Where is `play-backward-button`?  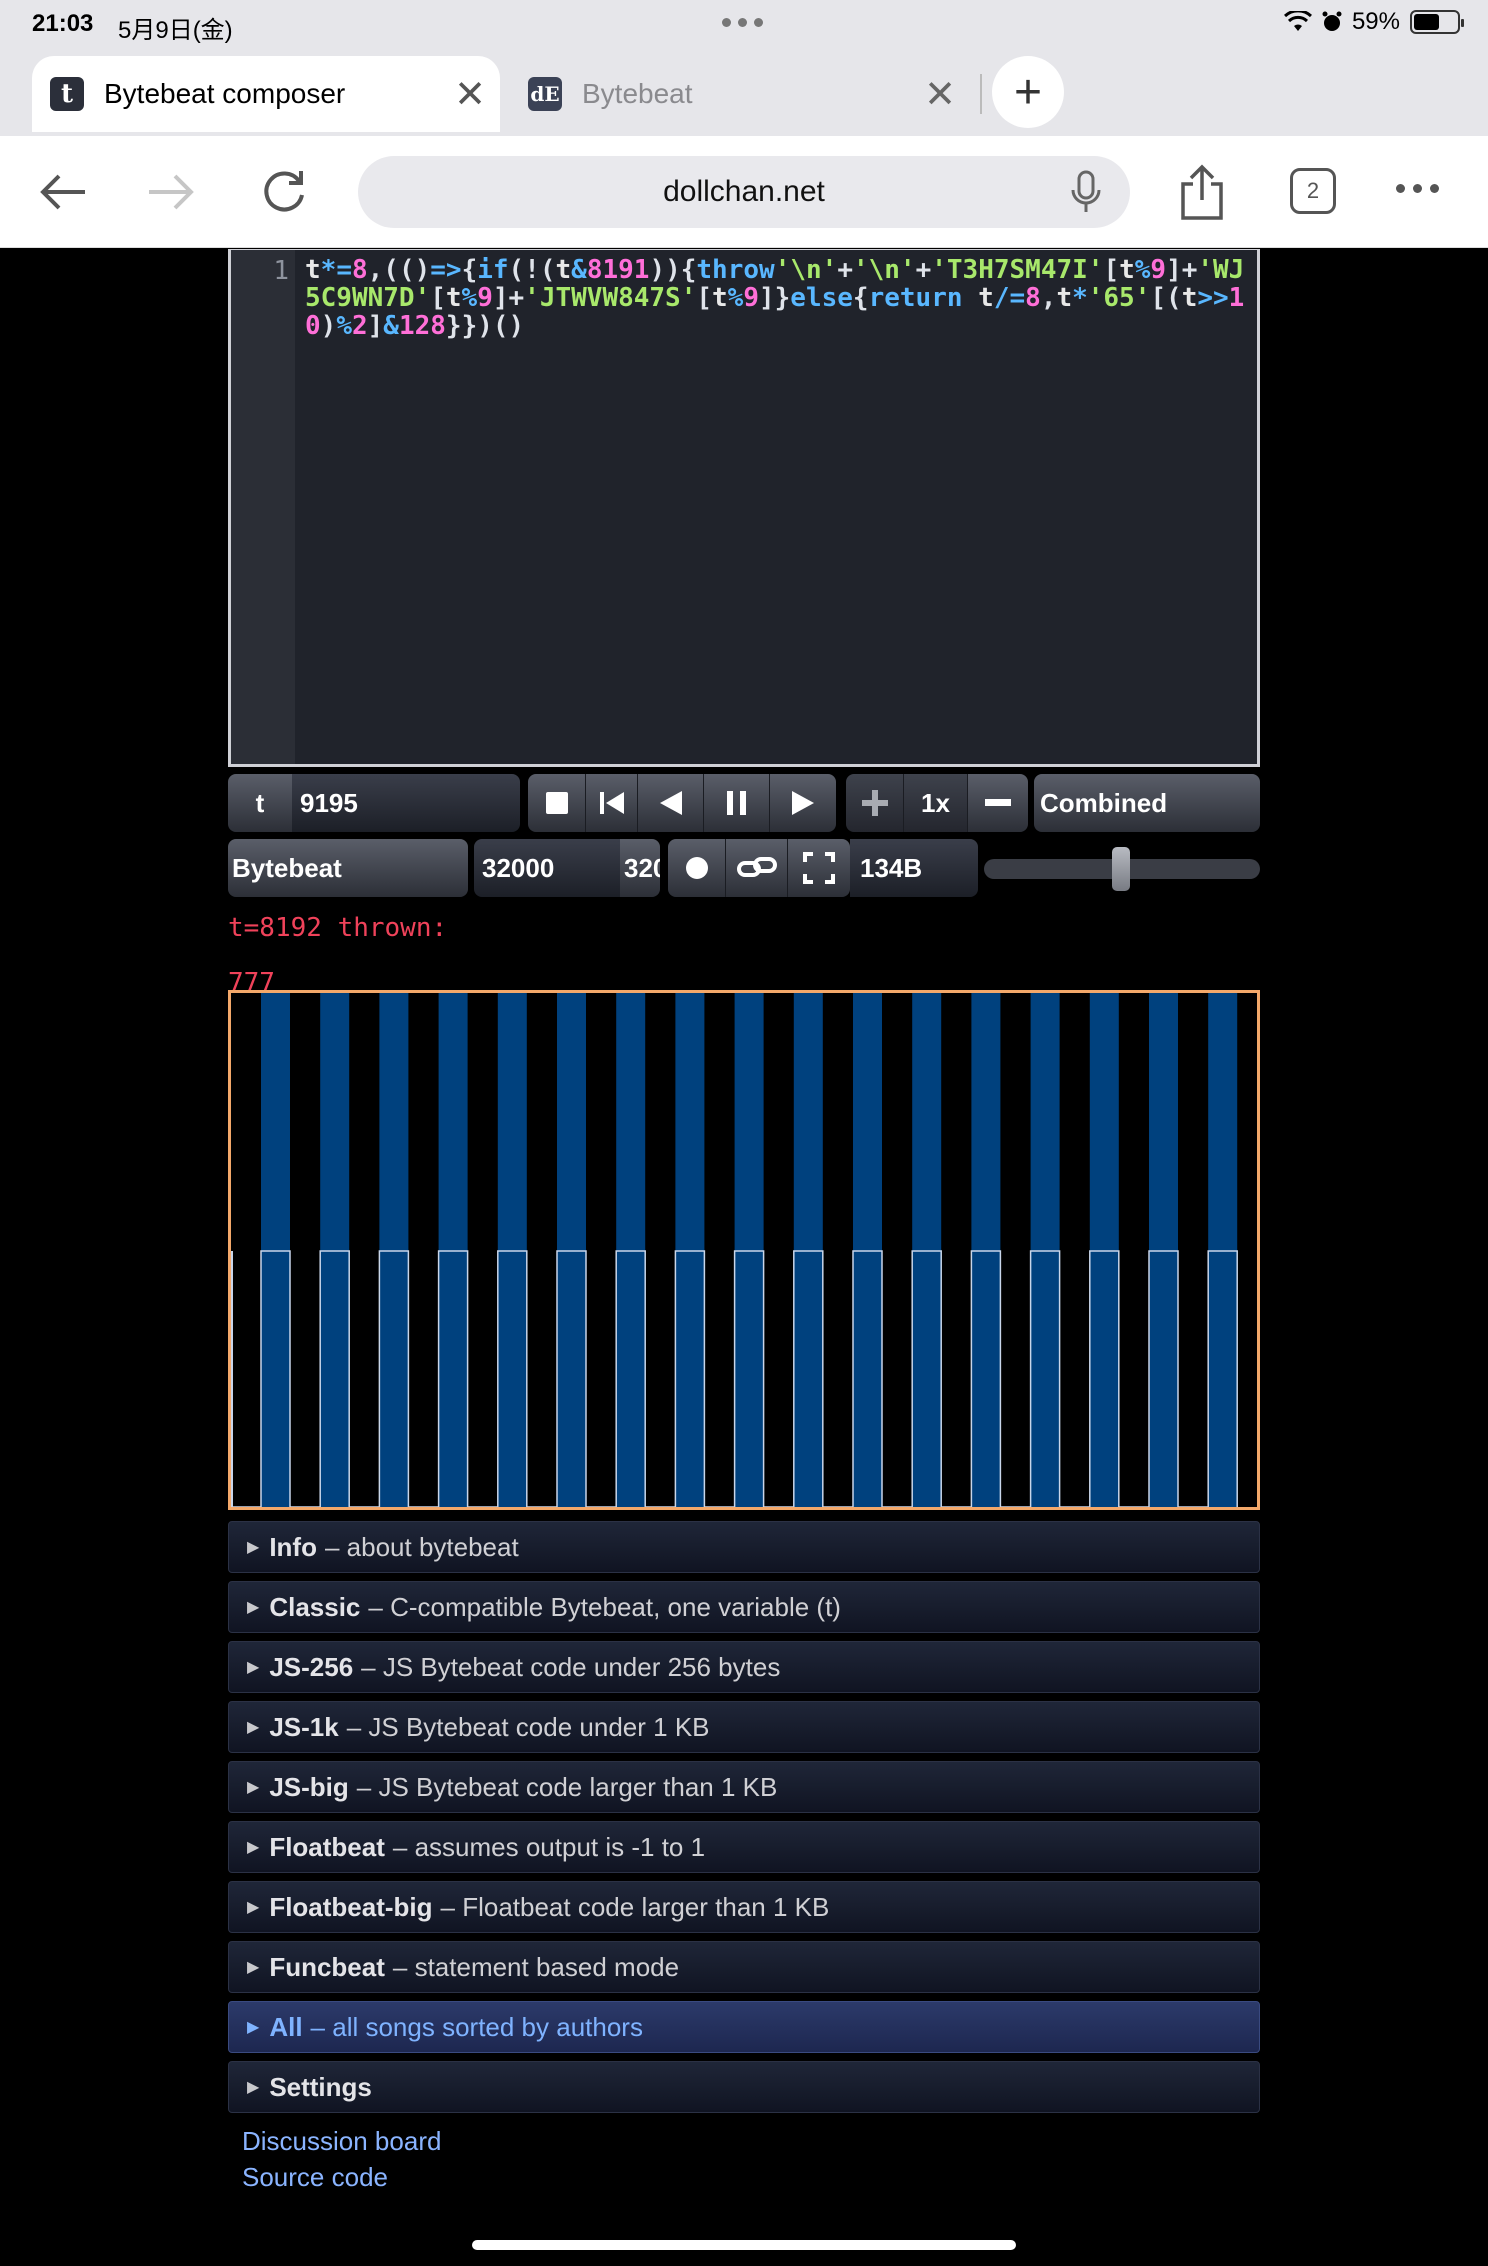
play-backward-button is located at coordinates (671, 803).